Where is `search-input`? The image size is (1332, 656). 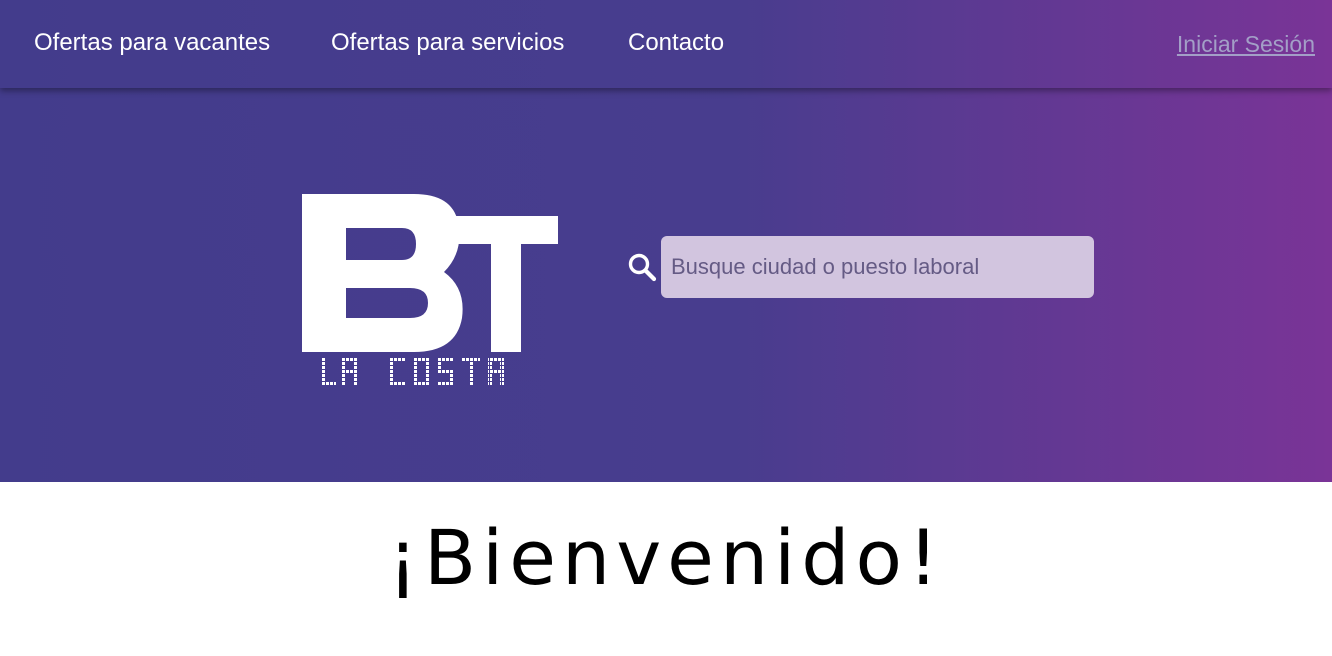
search-input is located at coordinates (877, 267).